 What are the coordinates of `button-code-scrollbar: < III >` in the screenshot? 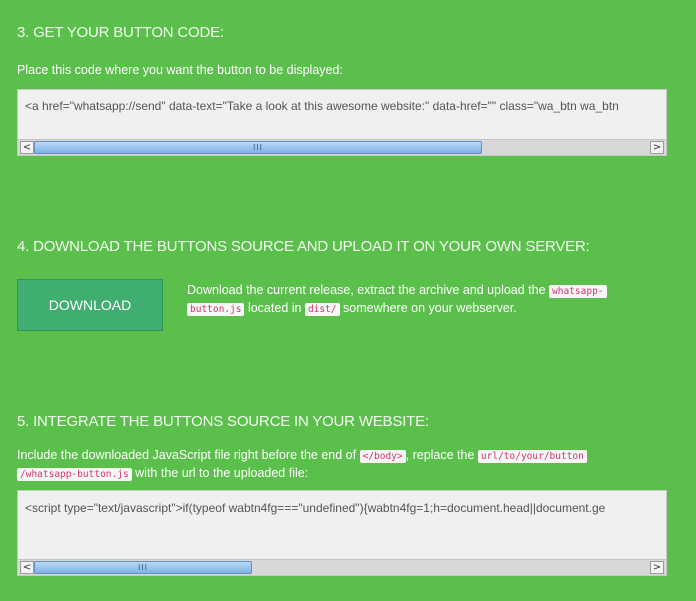 It's located at (342, 147).